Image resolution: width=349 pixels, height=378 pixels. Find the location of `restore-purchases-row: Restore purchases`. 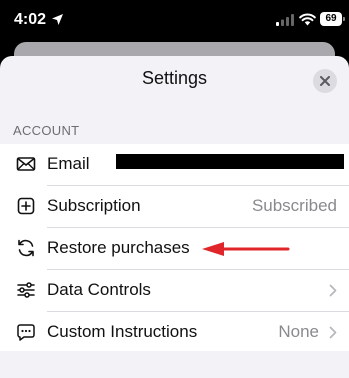

restore-purchases-row: Restore purchases is located at coordinates (174, 248).